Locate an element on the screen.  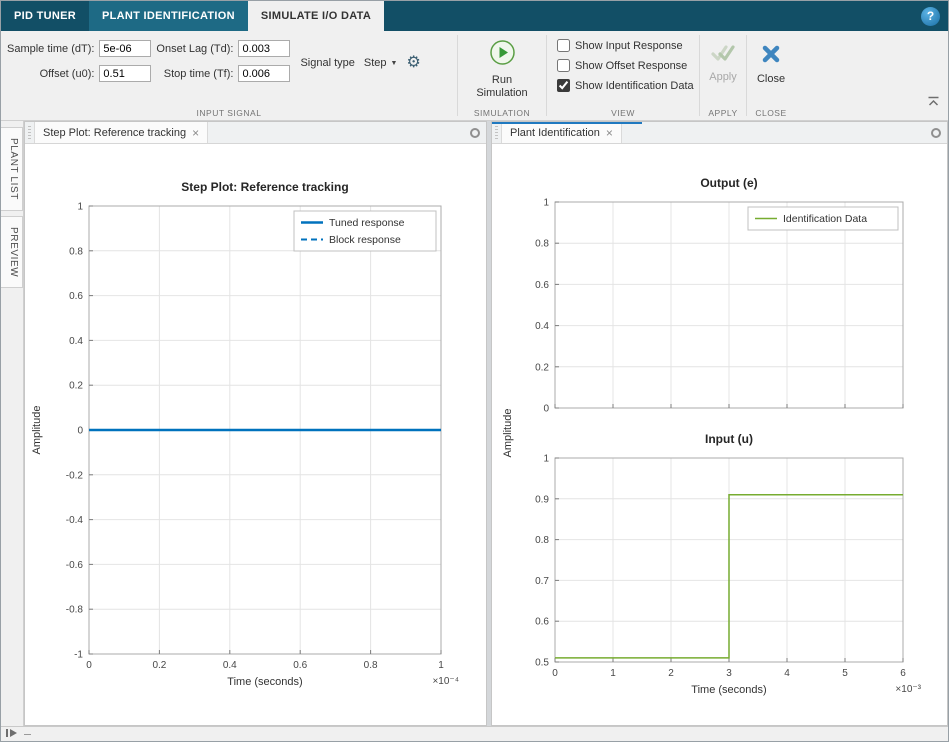
apply-section-label: APPLY is located at coordinates (723, 113).